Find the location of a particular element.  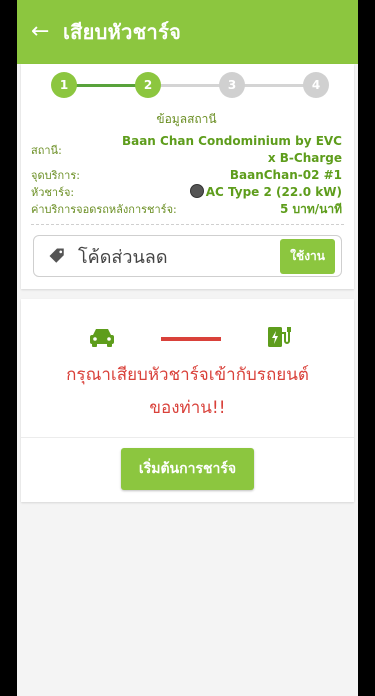

step-3: 3 is located at coordinates (232, 85).